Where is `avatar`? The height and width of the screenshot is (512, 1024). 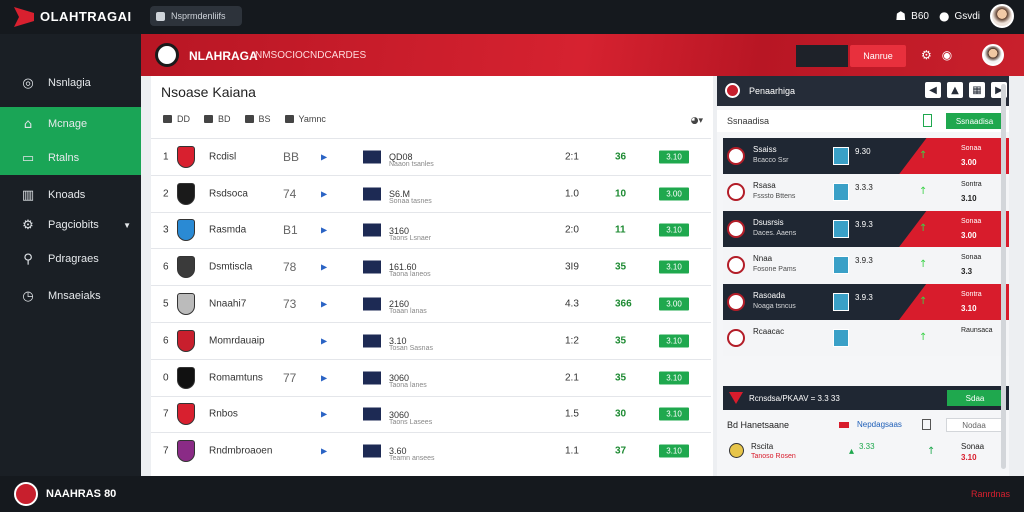 avatar is located at coordinates (1002, 16).